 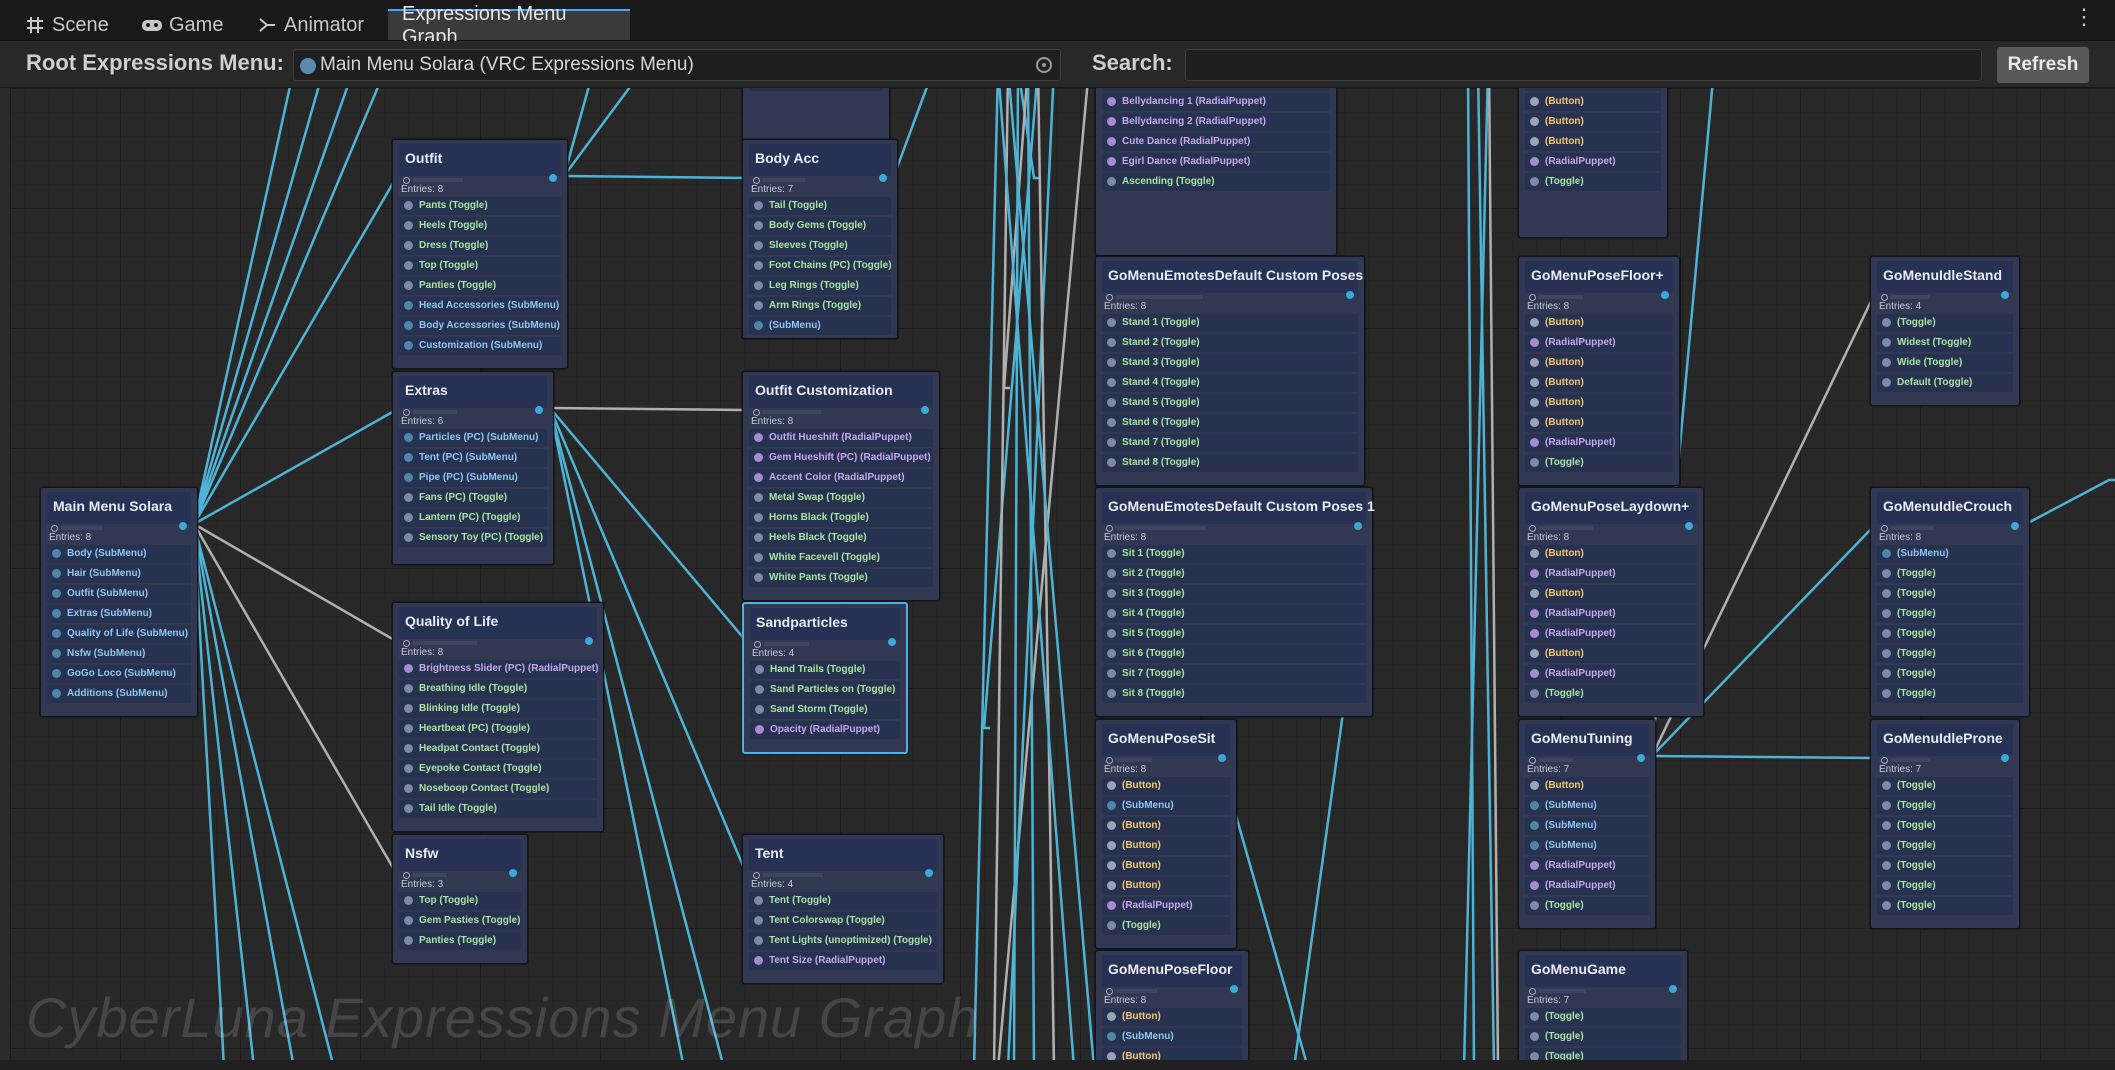 What do you see at coordinates (460, 941) in the screenshot?
I see `menu-entry: Panties (Toggle)` at bounding box center [460, 941].